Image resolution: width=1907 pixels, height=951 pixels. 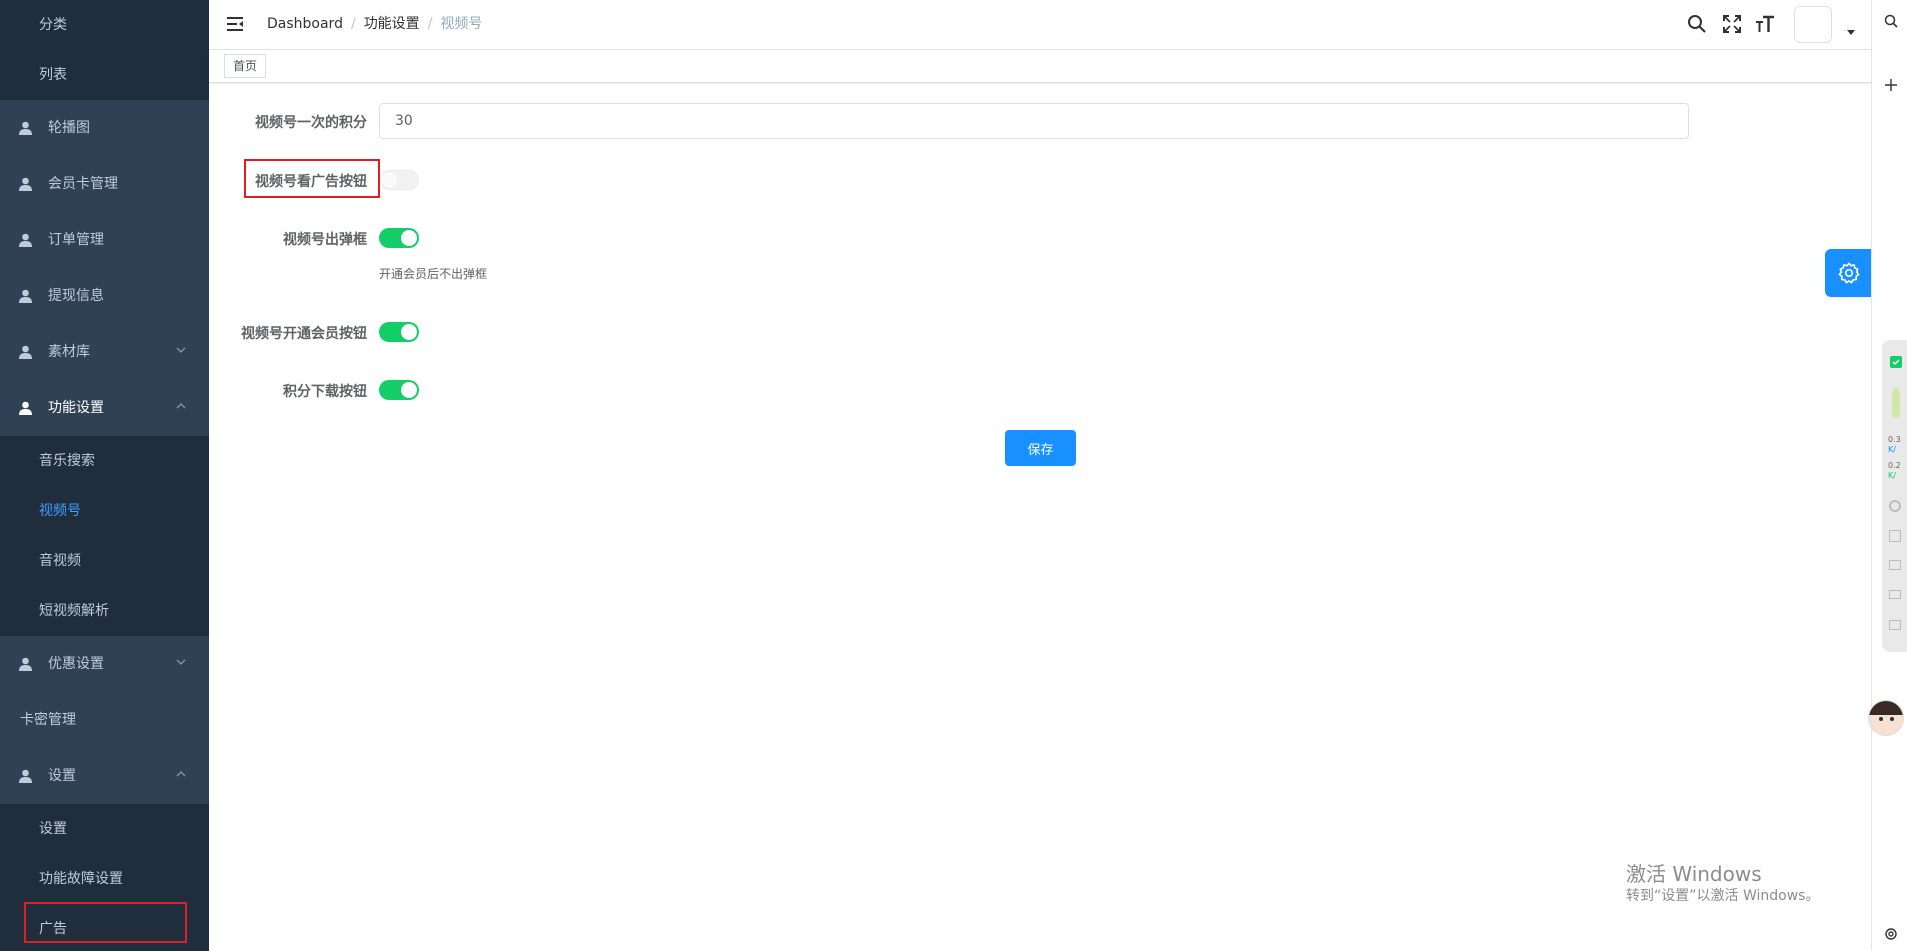 What do you see at coordinates (325, 240) in the screenshot?
I see `popup-label: 视频号出弹框` at bounding box center [325, 240].